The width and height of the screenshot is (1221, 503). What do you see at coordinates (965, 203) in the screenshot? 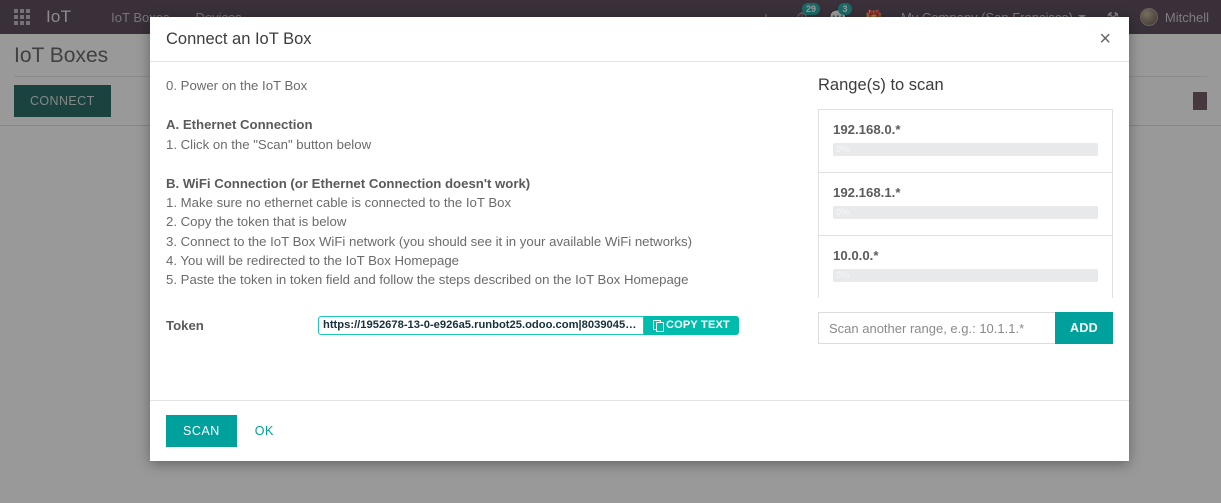
I see `range-card: 192.168.1.* 0%` at bounding box center [965, 203].